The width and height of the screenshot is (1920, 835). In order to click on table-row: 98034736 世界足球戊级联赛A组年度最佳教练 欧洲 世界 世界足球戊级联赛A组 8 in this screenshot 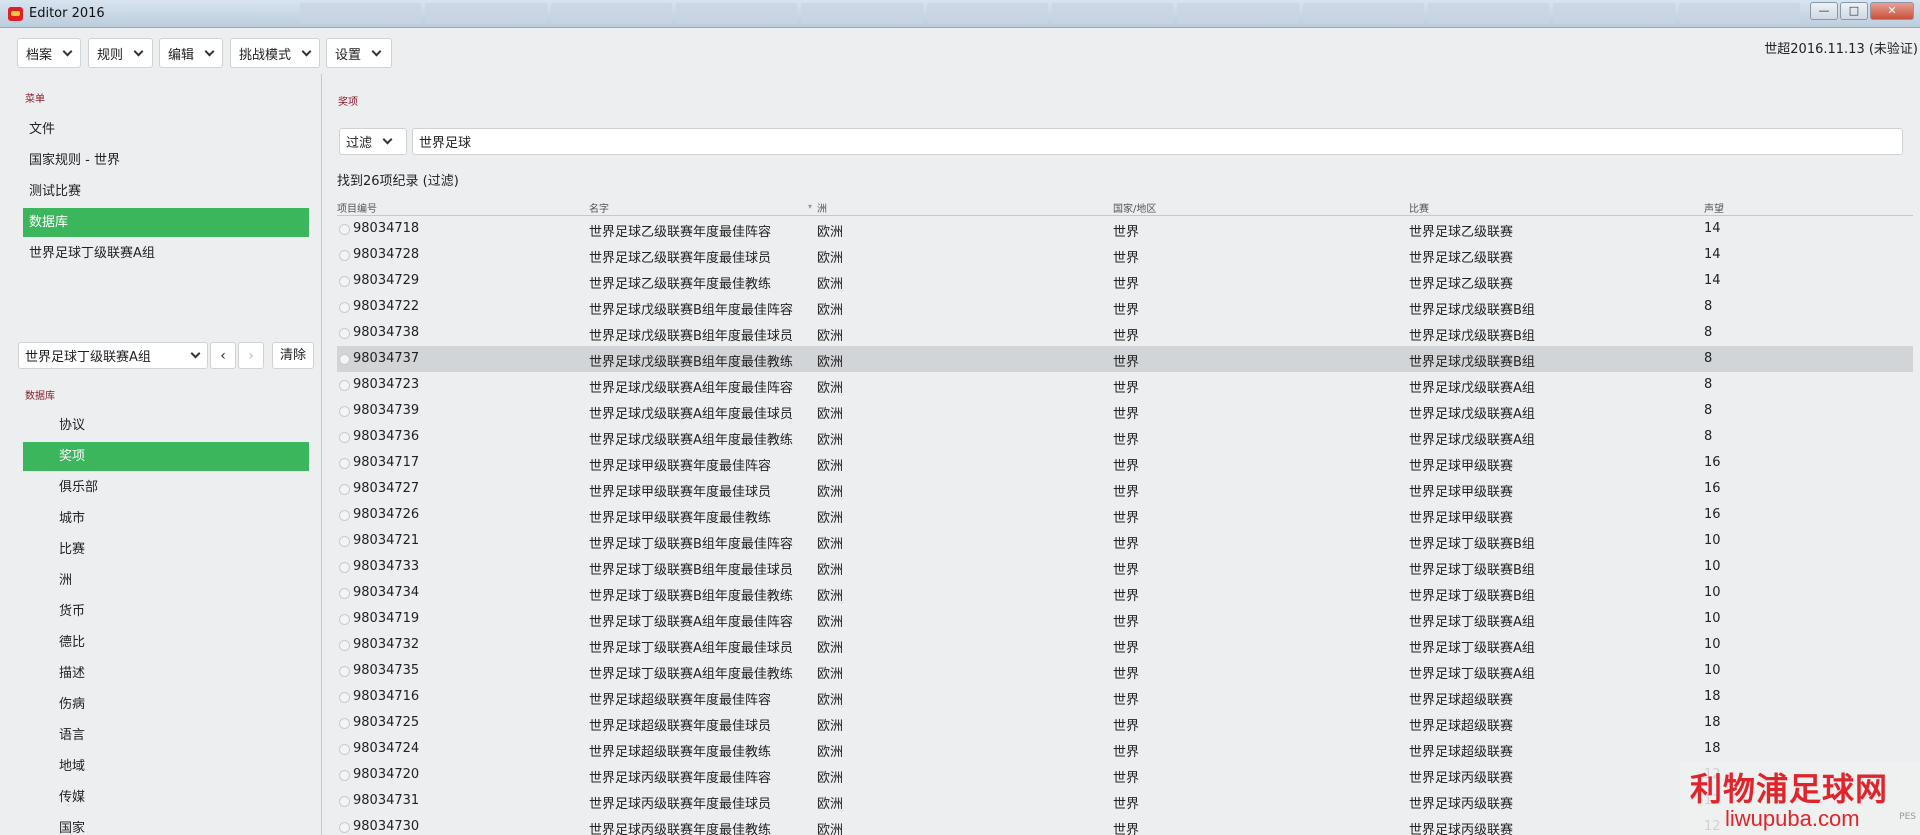, I will do `click(1125, 437)`.